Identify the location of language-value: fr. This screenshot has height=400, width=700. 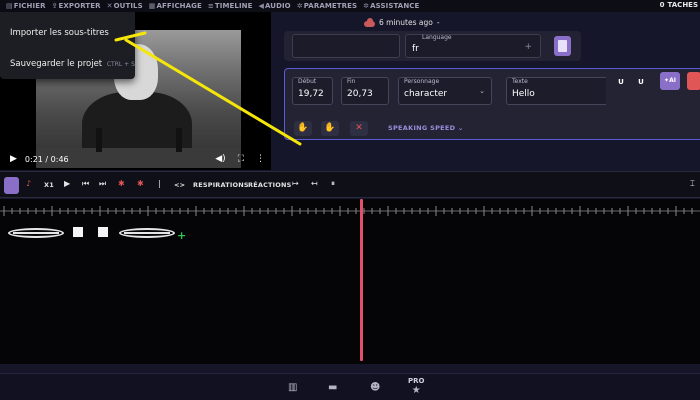
(415, 49).